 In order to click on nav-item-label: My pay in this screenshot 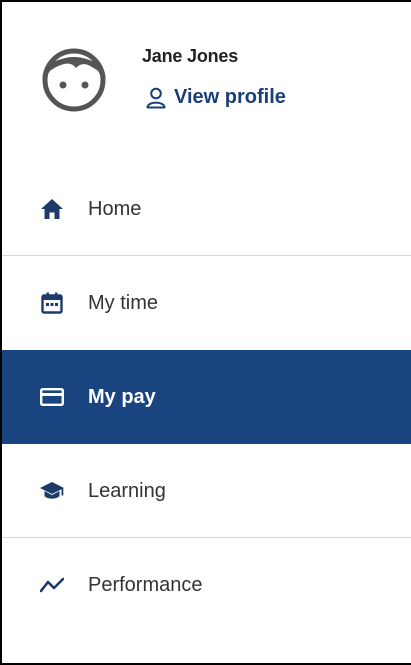, I will do `click(122, 396)`.